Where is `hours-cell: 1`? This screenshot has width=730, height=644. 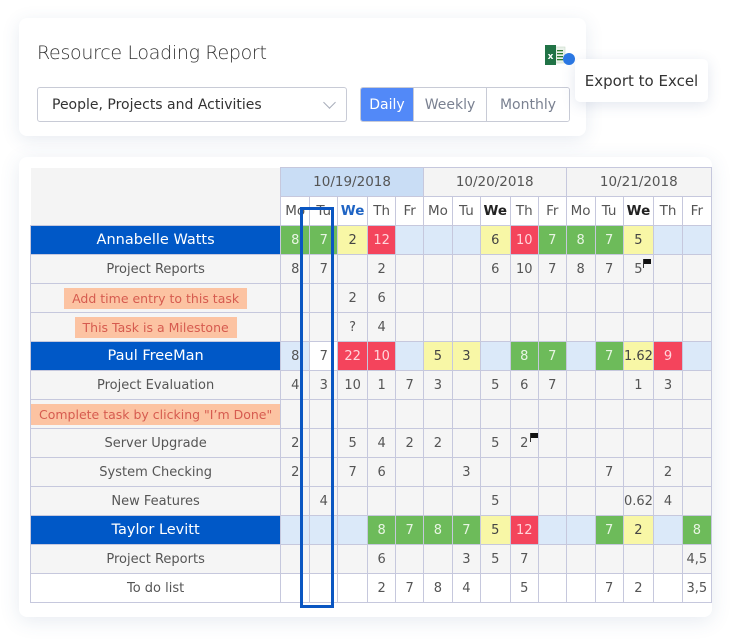
hours-cell: 1 is located at coordinates (638, 385).